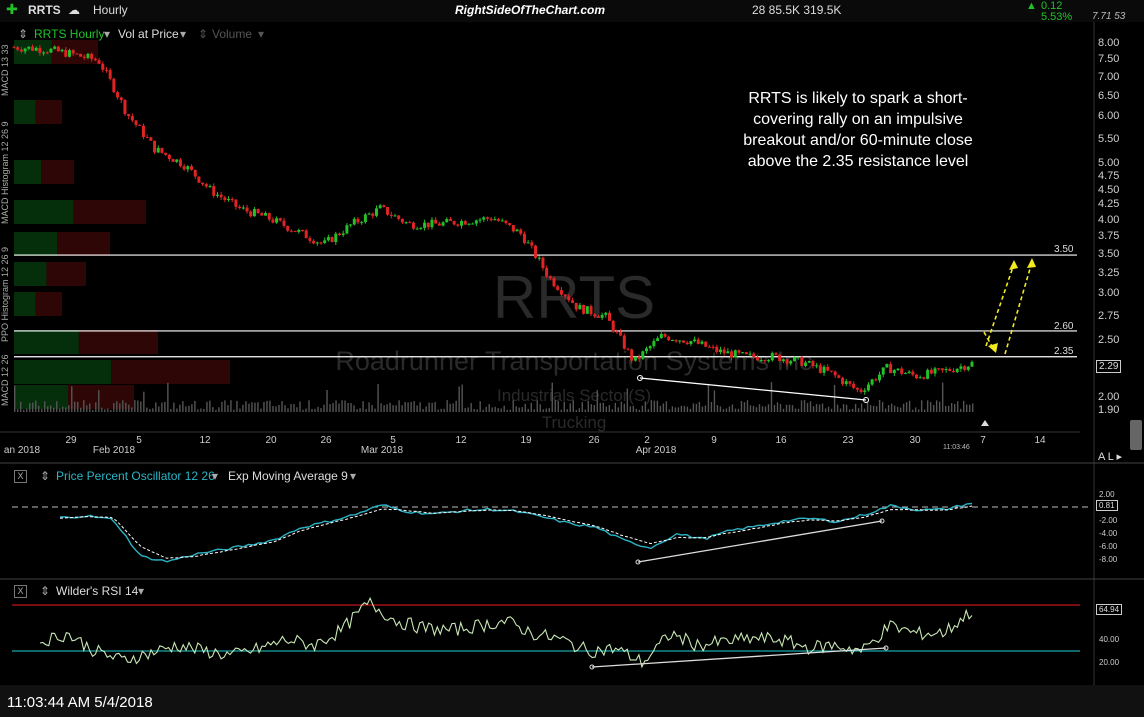 This screenshot has width=1144, height=717. I want to click on scrollbar, so click(1136, 435).